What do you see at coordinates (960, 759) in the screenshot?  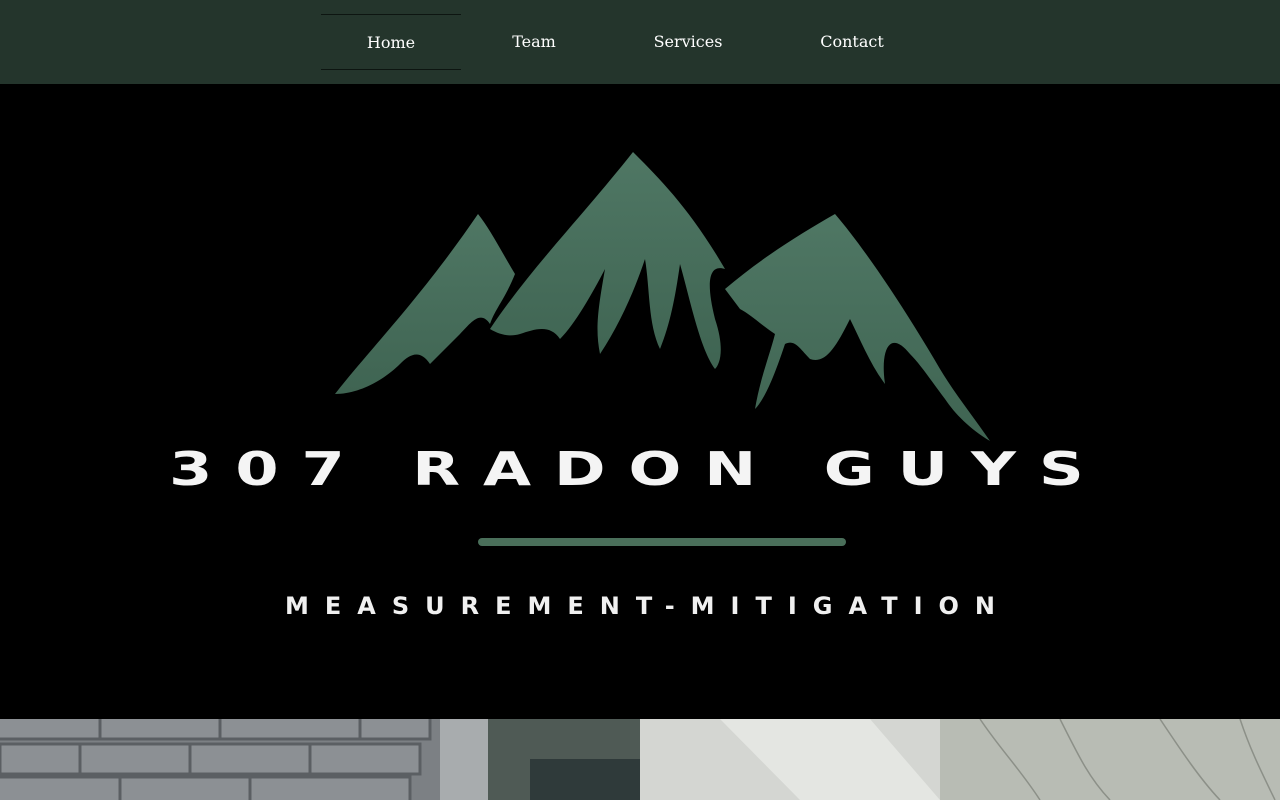 I see `house-exterior-siding-photo` at bounding box center [960, 759].